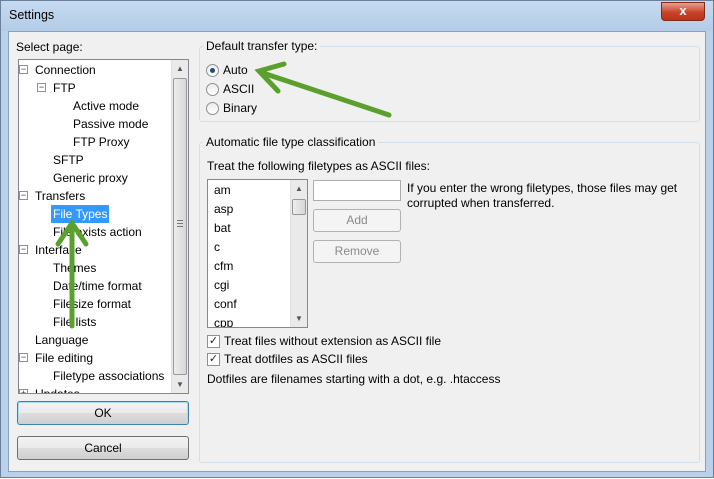  Describe the element at coordinates (223, 209) in the screenshot. I see `filetype-list-item: asp` at that location.